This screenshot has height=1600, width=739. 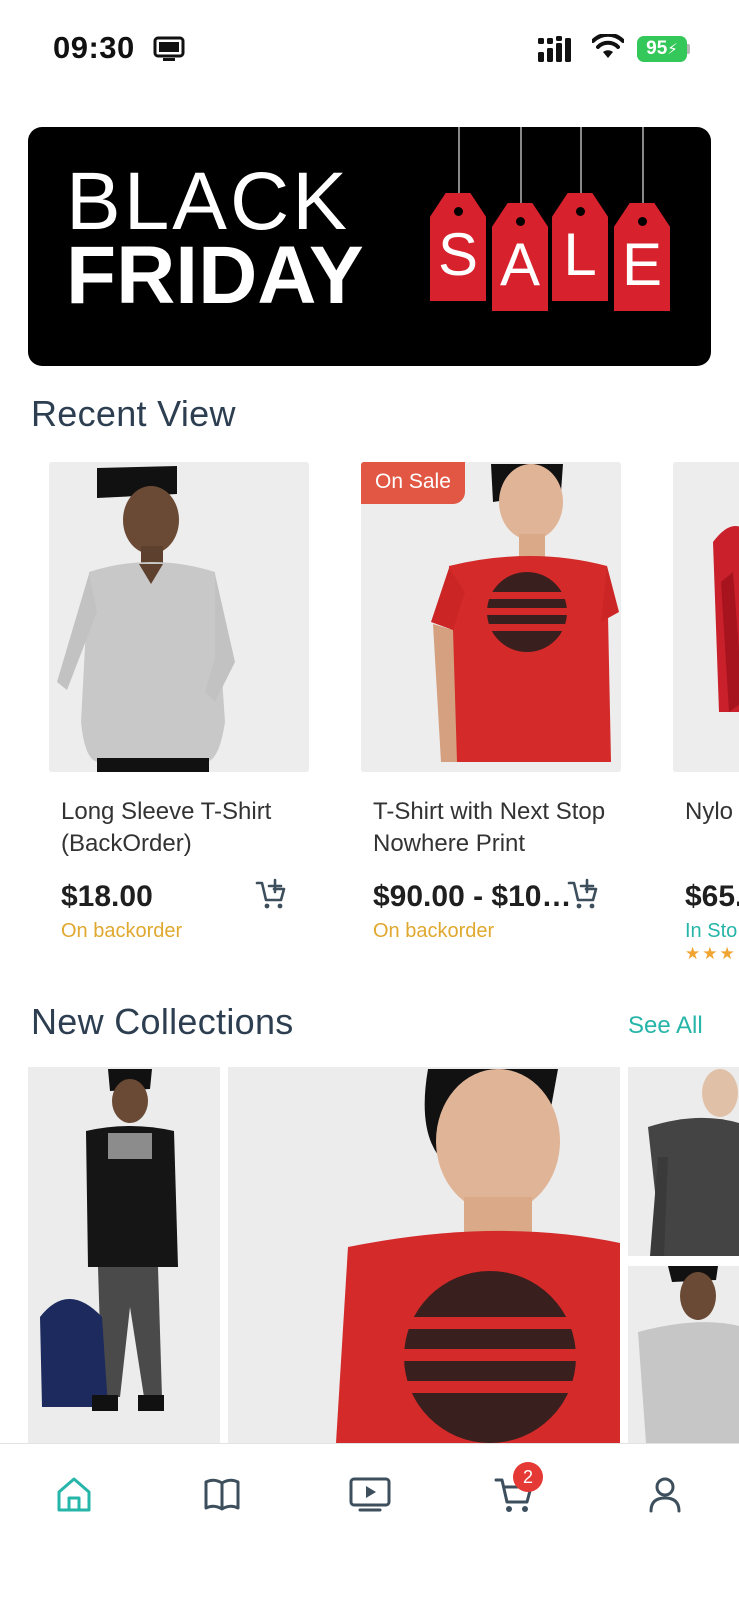 What do you see at coordinates (642, 257) in the screenshot?
I see `sale-tag: E` at bounding box center [642, 257].